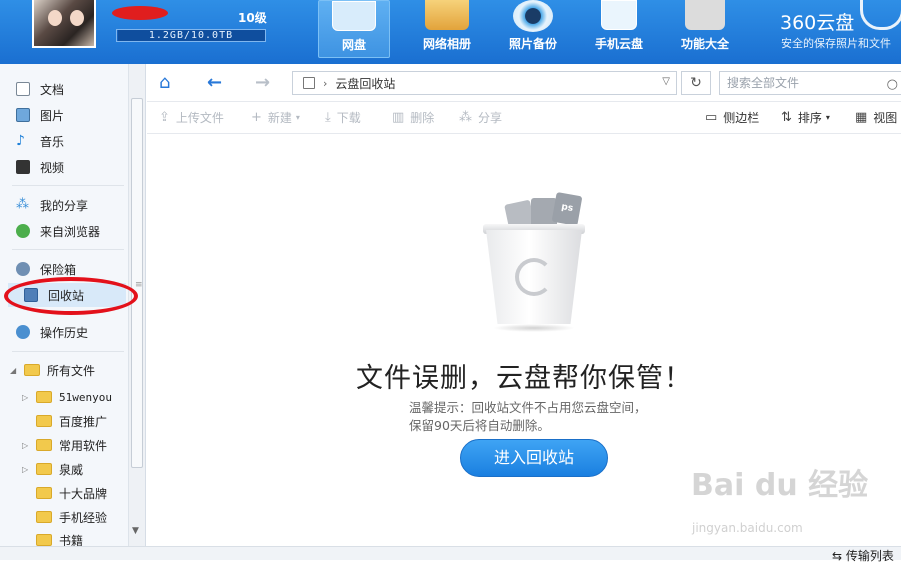 The width and height of the screenshot is (901, 565). I want to click on sidebar-item-label: 视频, so click(52, 167).